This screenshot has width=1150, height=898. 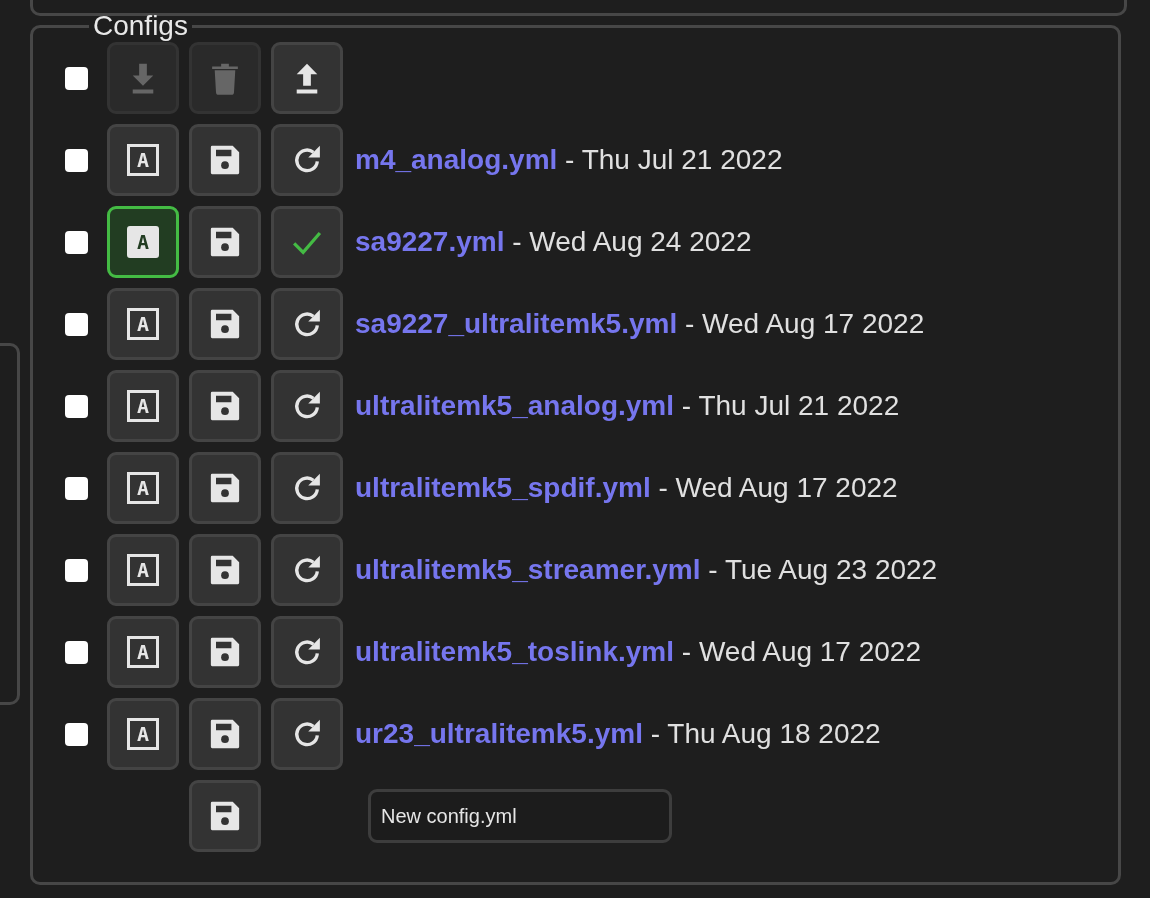 I want to click on upload-button, so click(x=307, y=78).